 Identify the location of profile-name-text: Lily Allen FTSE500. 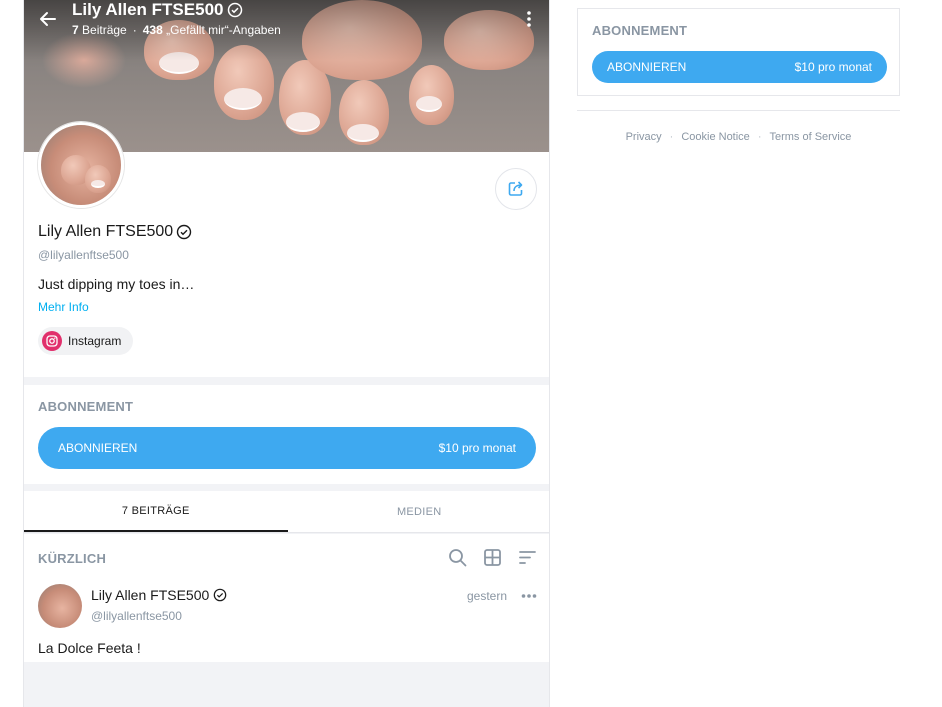
(106, 231).